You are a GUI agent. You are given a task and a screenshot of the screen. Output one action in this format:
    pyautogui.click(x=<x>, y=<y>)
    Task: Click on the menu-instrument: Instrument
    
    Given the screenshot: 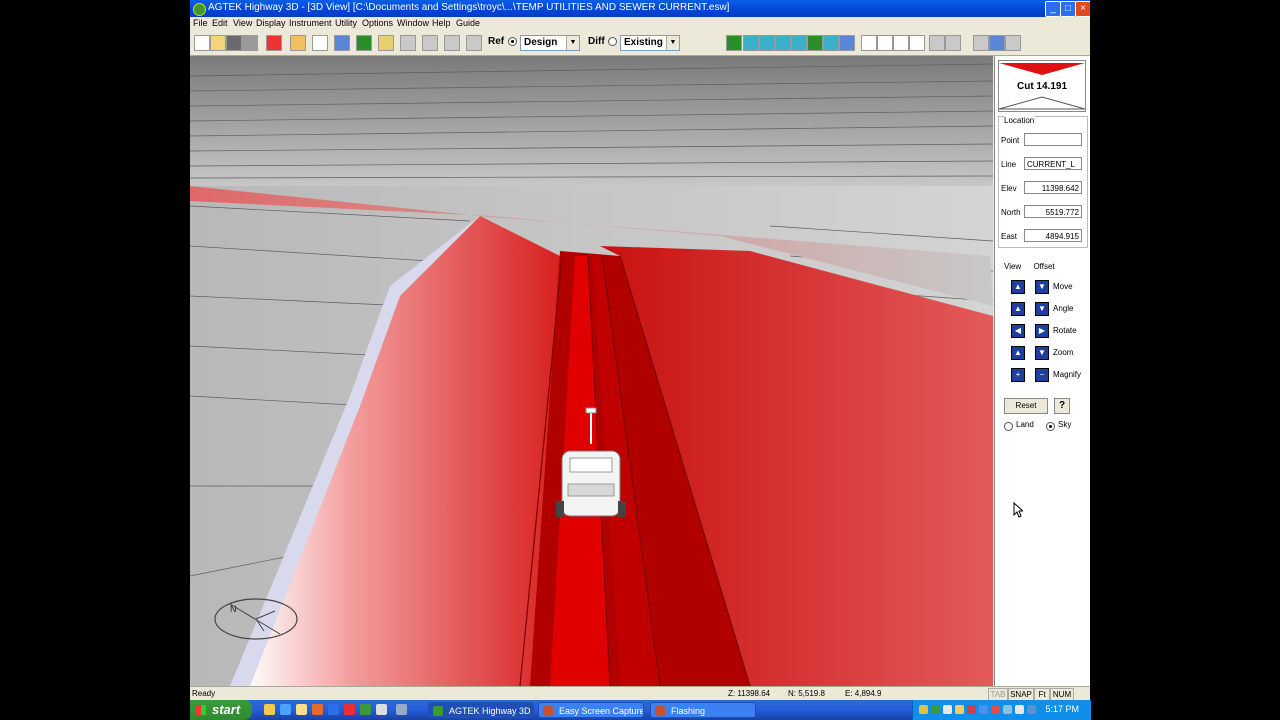 What is the action you would take?
    pyautogui.click(x=310, y=23)
    